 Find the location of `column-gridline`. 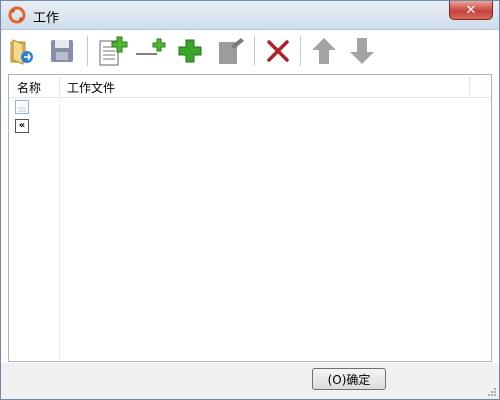

column-gridline is located at coordinates (59, 229).